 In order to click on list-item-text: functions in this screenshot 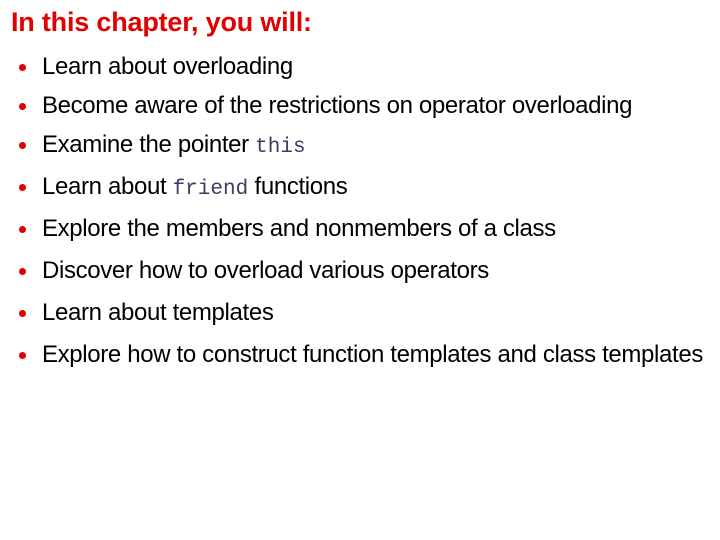, I will do `click(298, 186)`.